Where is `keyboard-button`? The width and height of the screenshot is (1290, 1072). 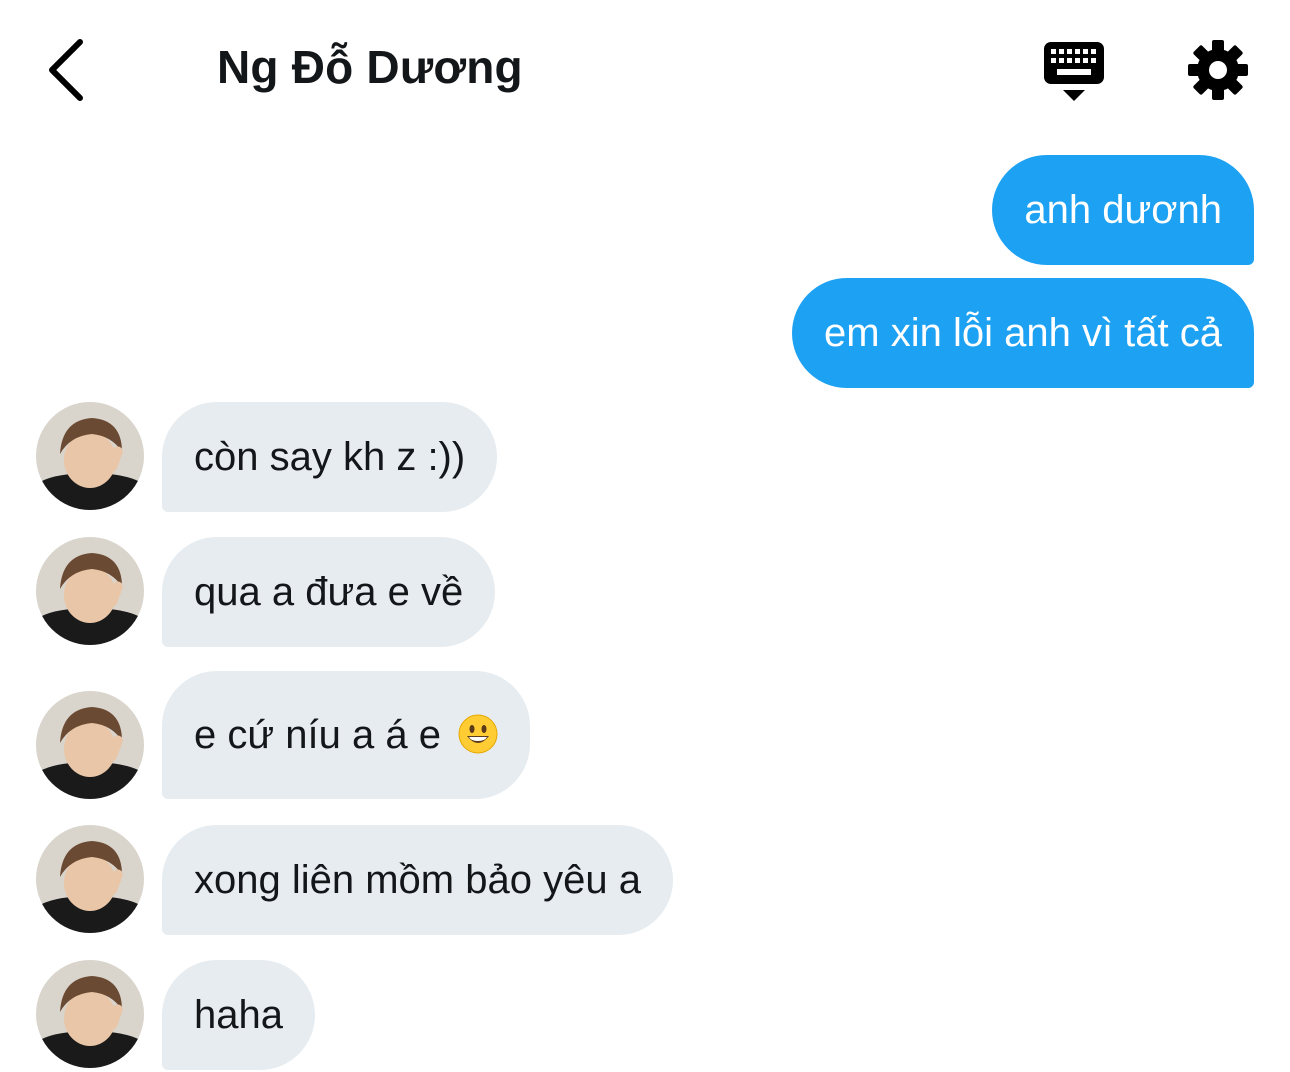 keyboard-button is located at coordinates (1074, 72).